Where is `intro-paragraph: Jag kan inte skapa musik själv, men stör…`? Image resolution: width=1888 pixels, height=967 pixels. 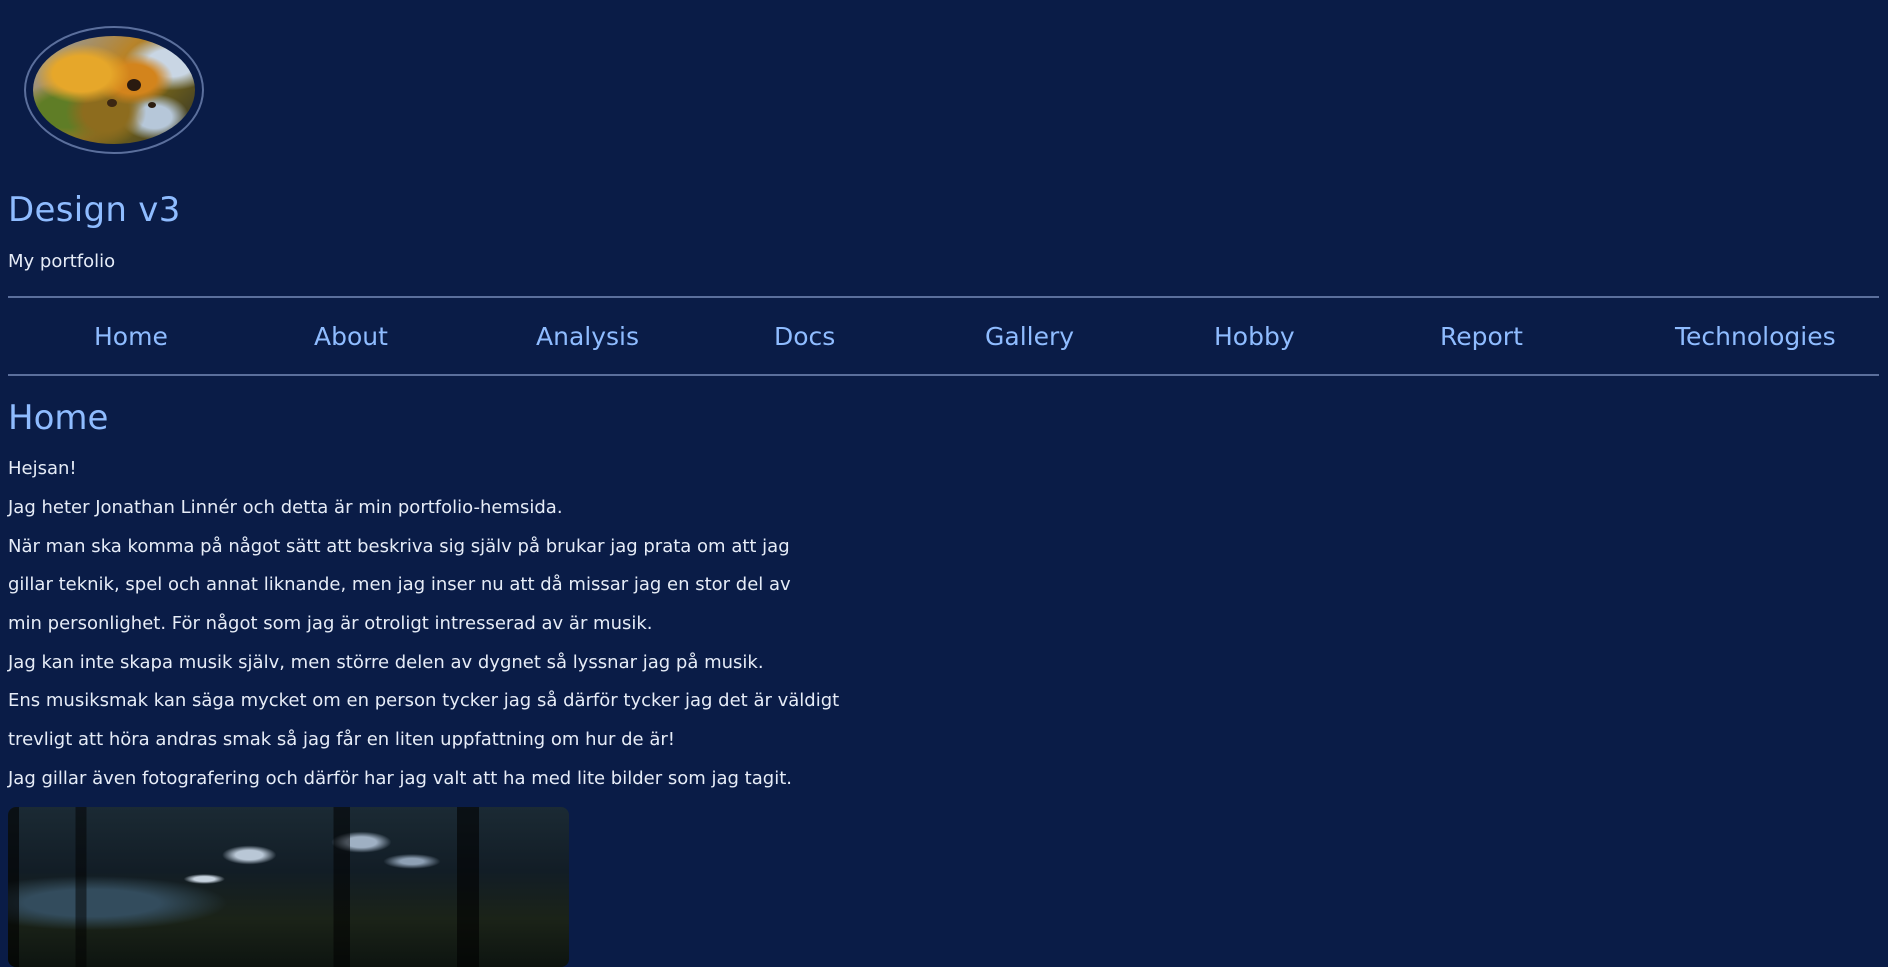
intro-paragraph: Jag kan inte skapa musik själv, men stör… is located at coordinates (386, 662).